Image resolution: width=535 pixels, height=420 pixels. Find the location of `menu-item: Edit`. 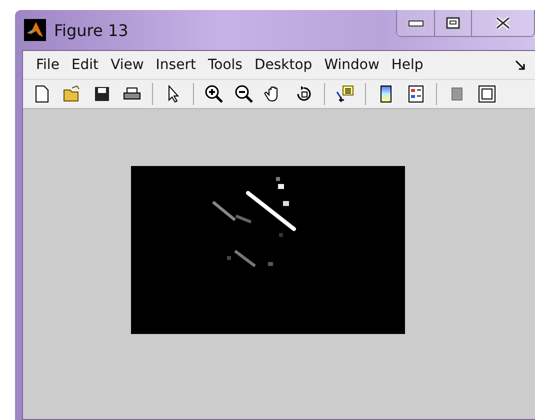

menu-item: Edit is located at coordinates (85, 65).